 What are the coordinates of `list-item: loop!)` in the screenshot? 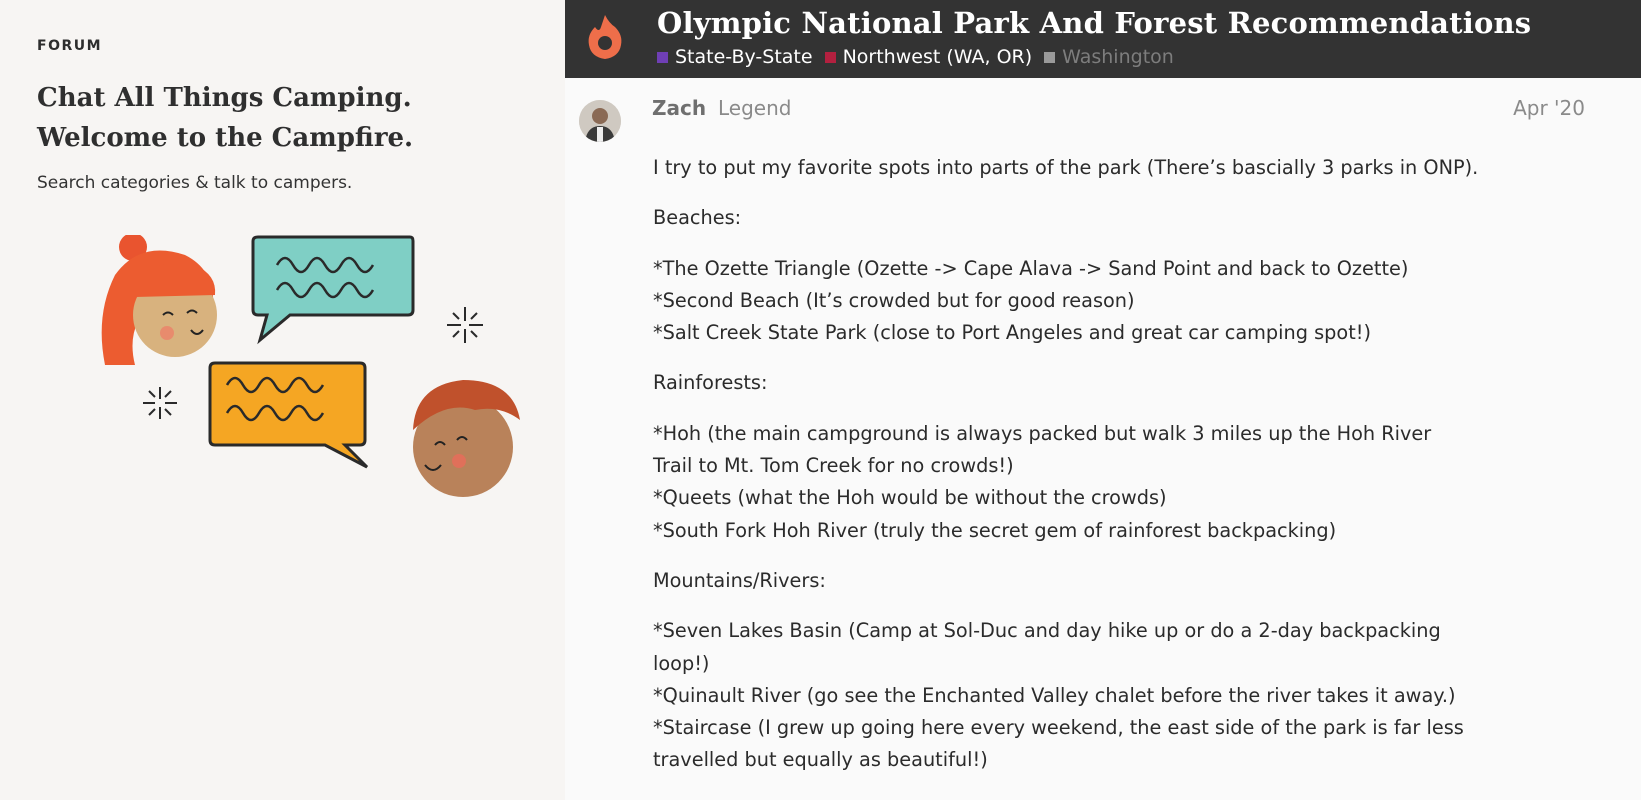 It's located at (681, 663).